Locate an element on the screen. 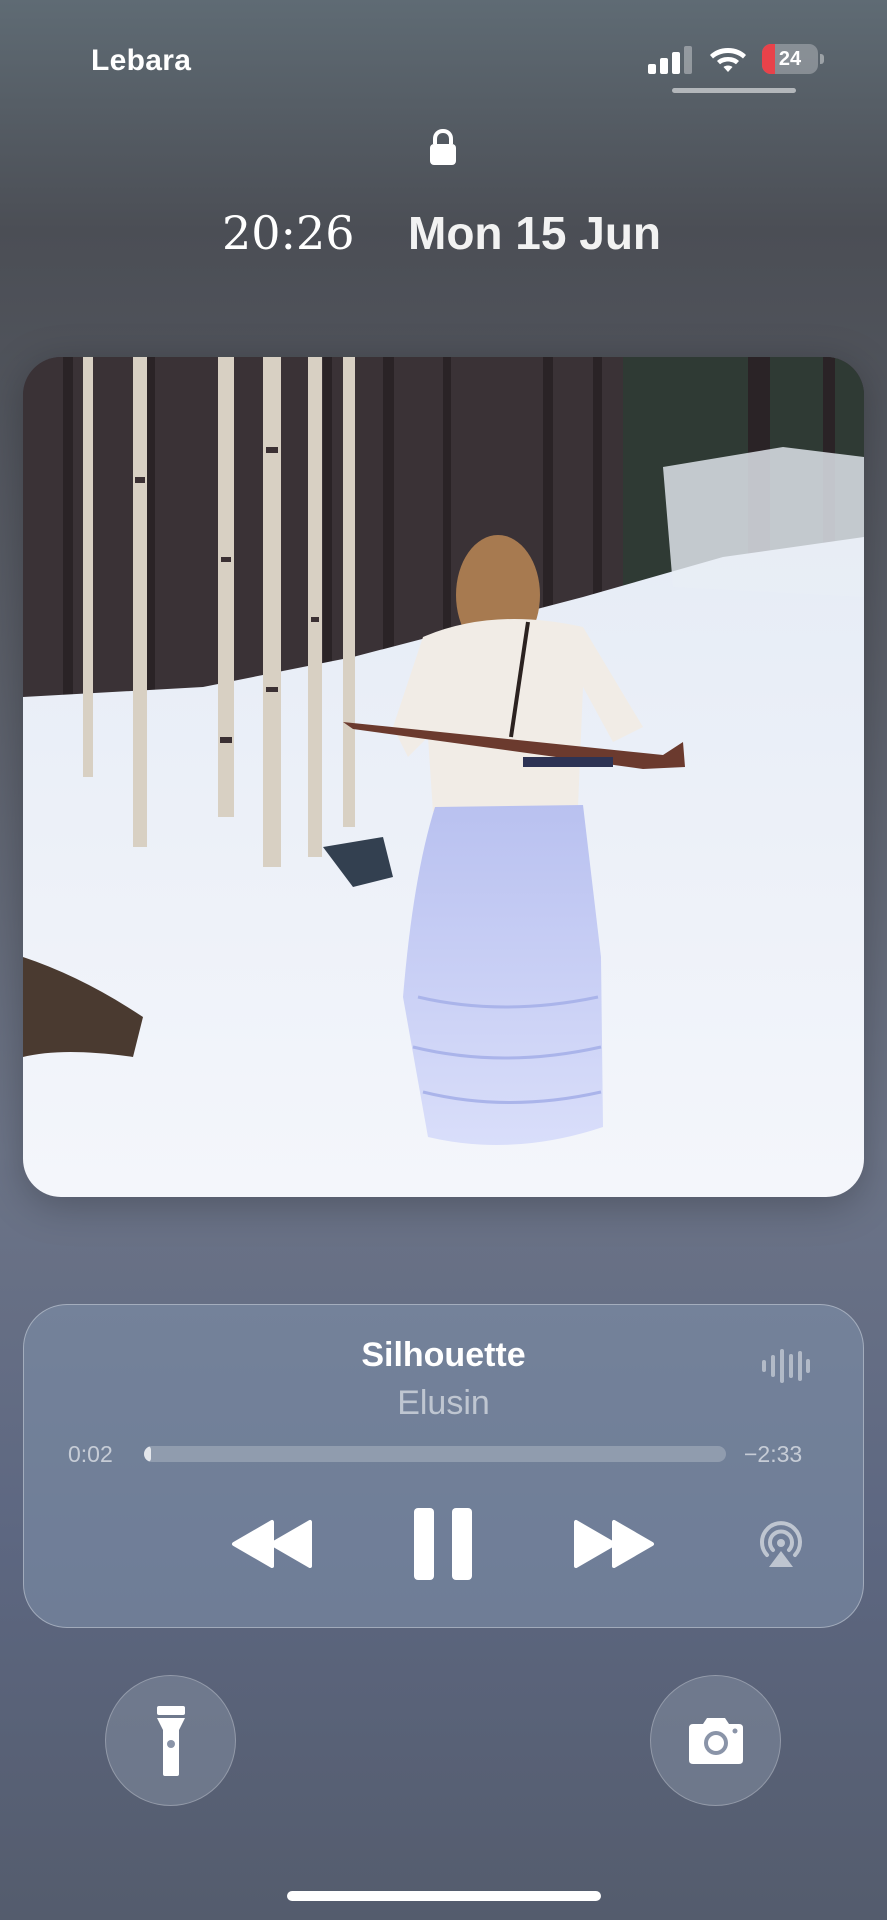  battery-percentage: 24 is located at coordinates (790, 59).